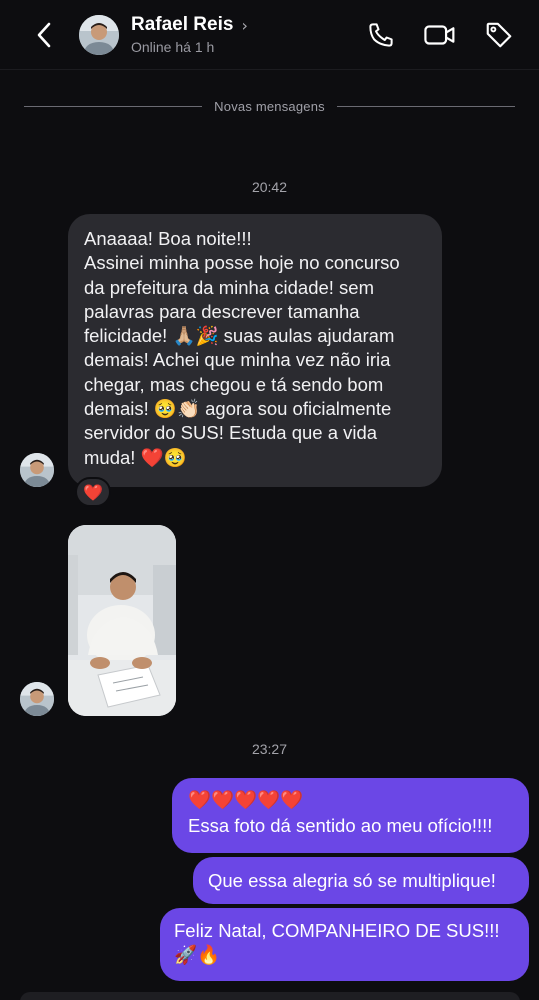  I want to click on new-messages-divider: Novas mensagens, so click(270, 106).